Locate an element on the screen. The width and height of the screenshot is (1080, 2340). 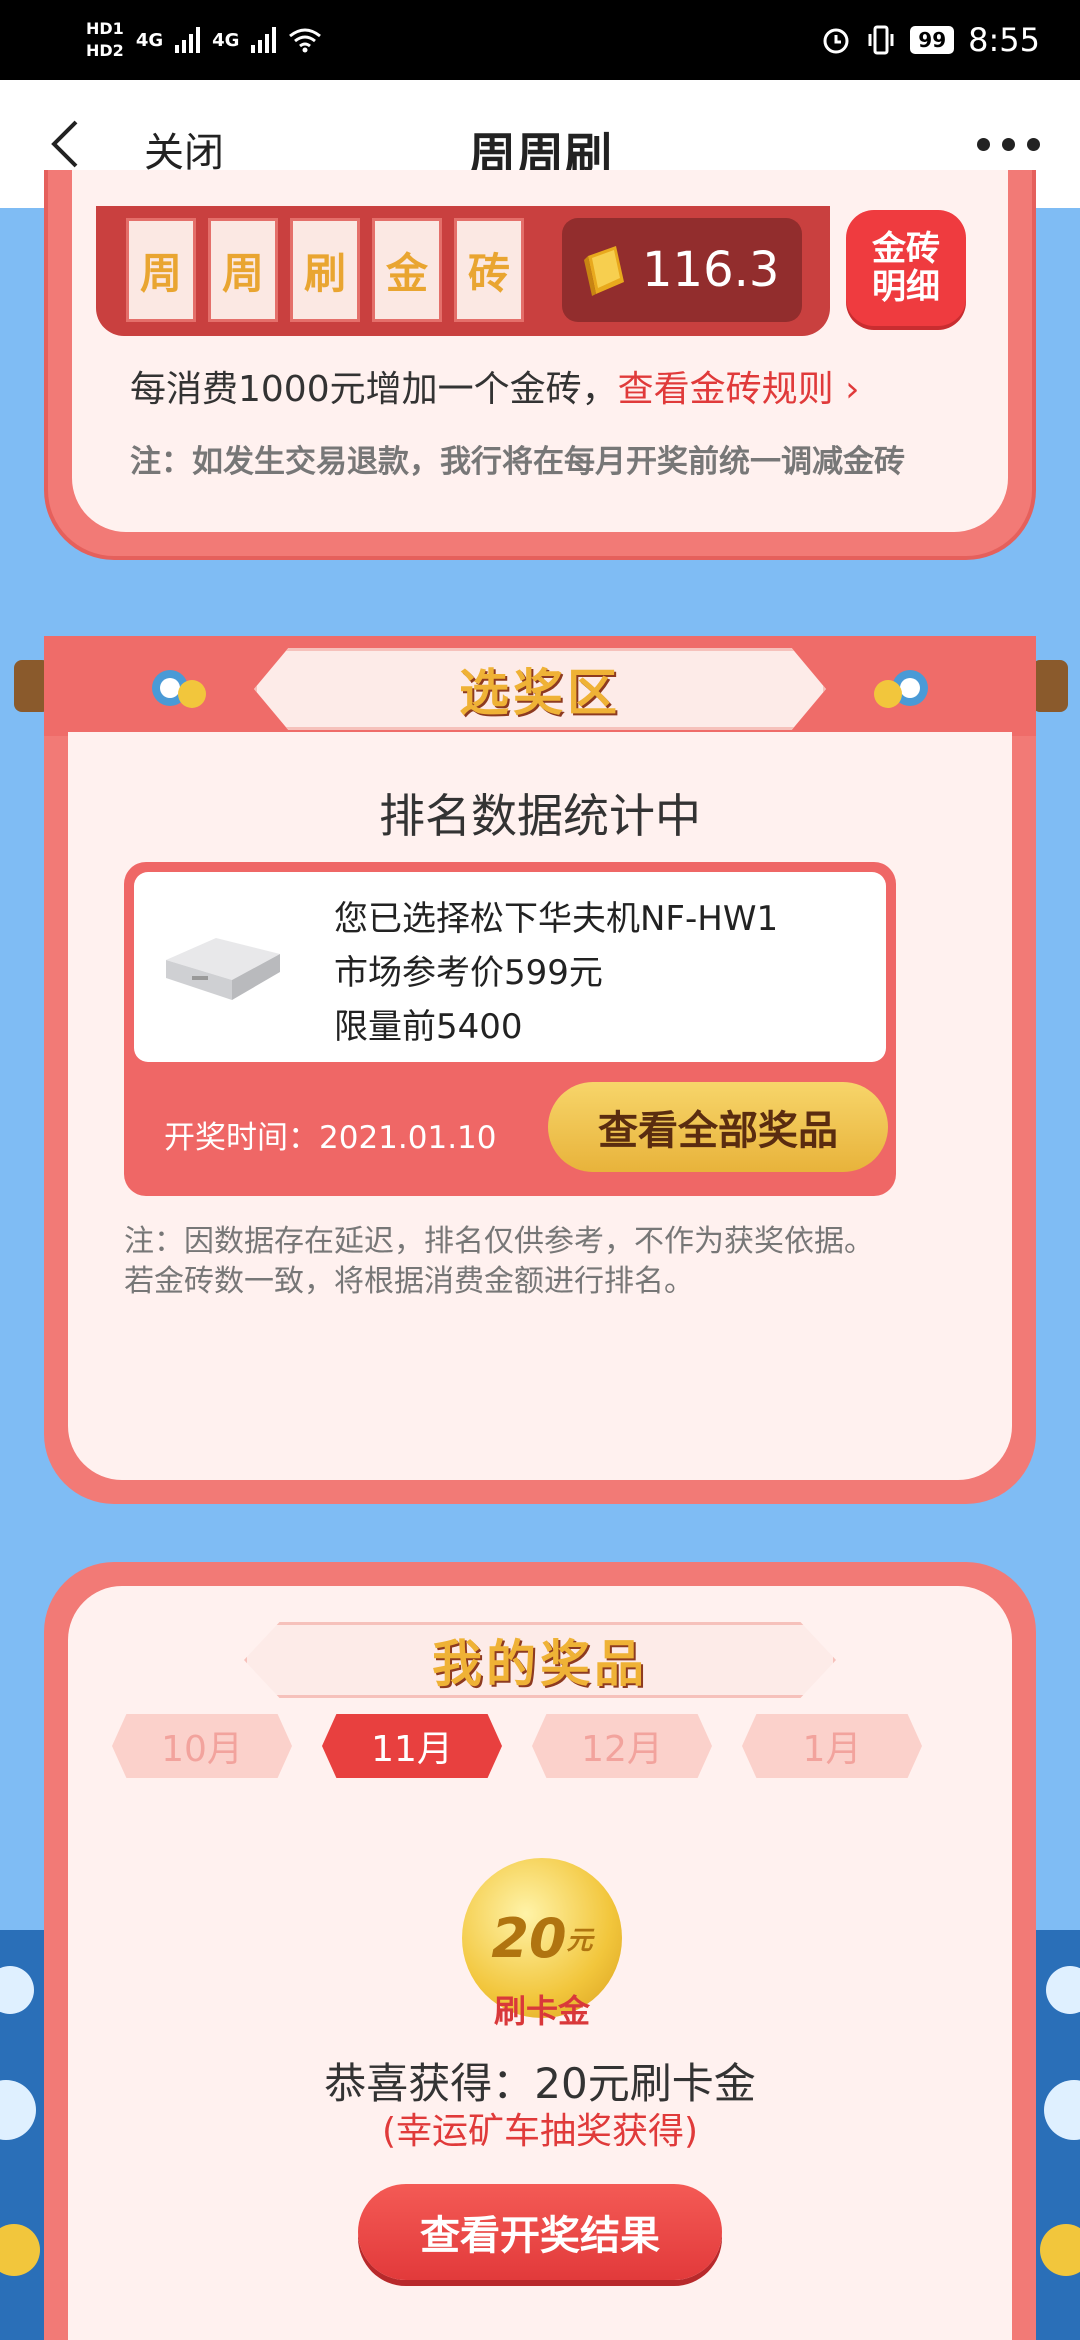
ranking-note-line2: 若金砖数一致，将根据消费金额进行排名。 is located at coordinates (409, 1281).